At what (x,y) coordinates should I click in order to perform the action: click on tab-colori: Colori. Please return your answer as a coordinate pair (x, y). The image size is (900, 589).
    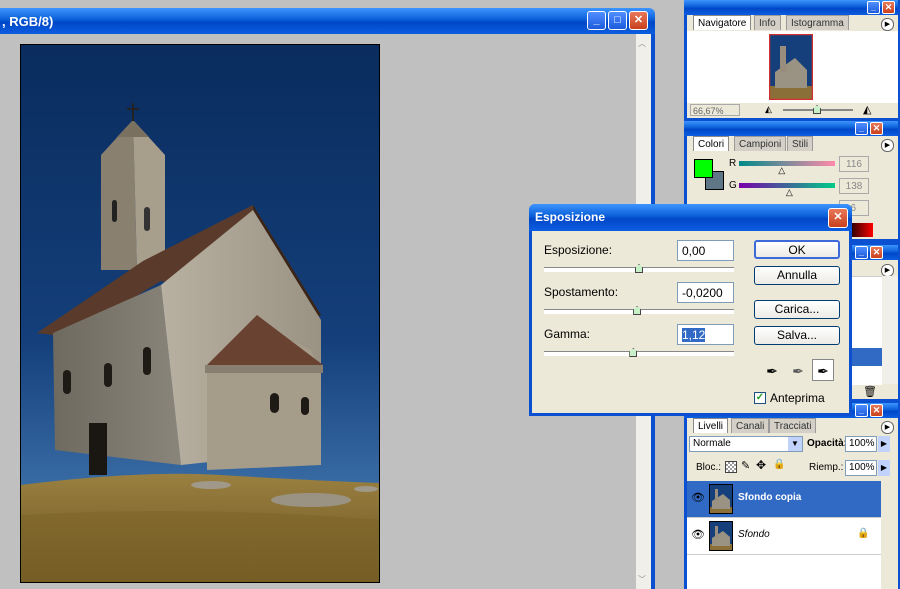
    Looking at the image, I should click on (711, 143).